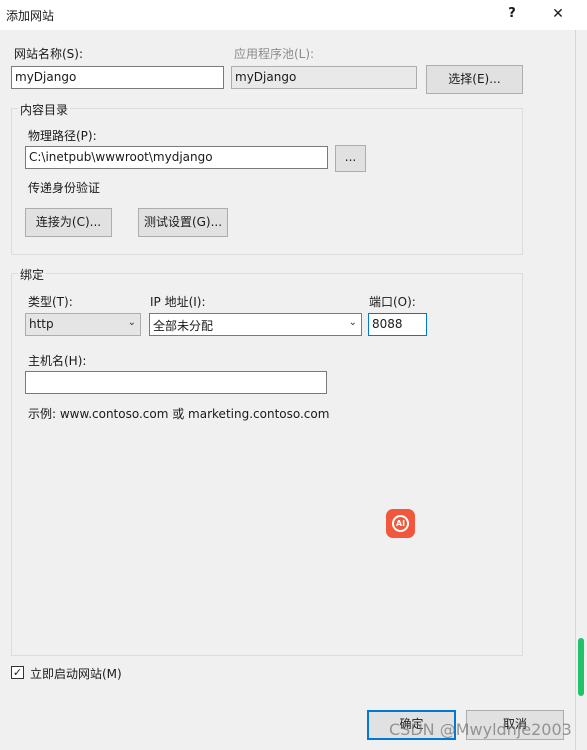  Describe the element at coordinates (117, 77) in the screenshot. I see `site-name-input: myDjango` at that location.